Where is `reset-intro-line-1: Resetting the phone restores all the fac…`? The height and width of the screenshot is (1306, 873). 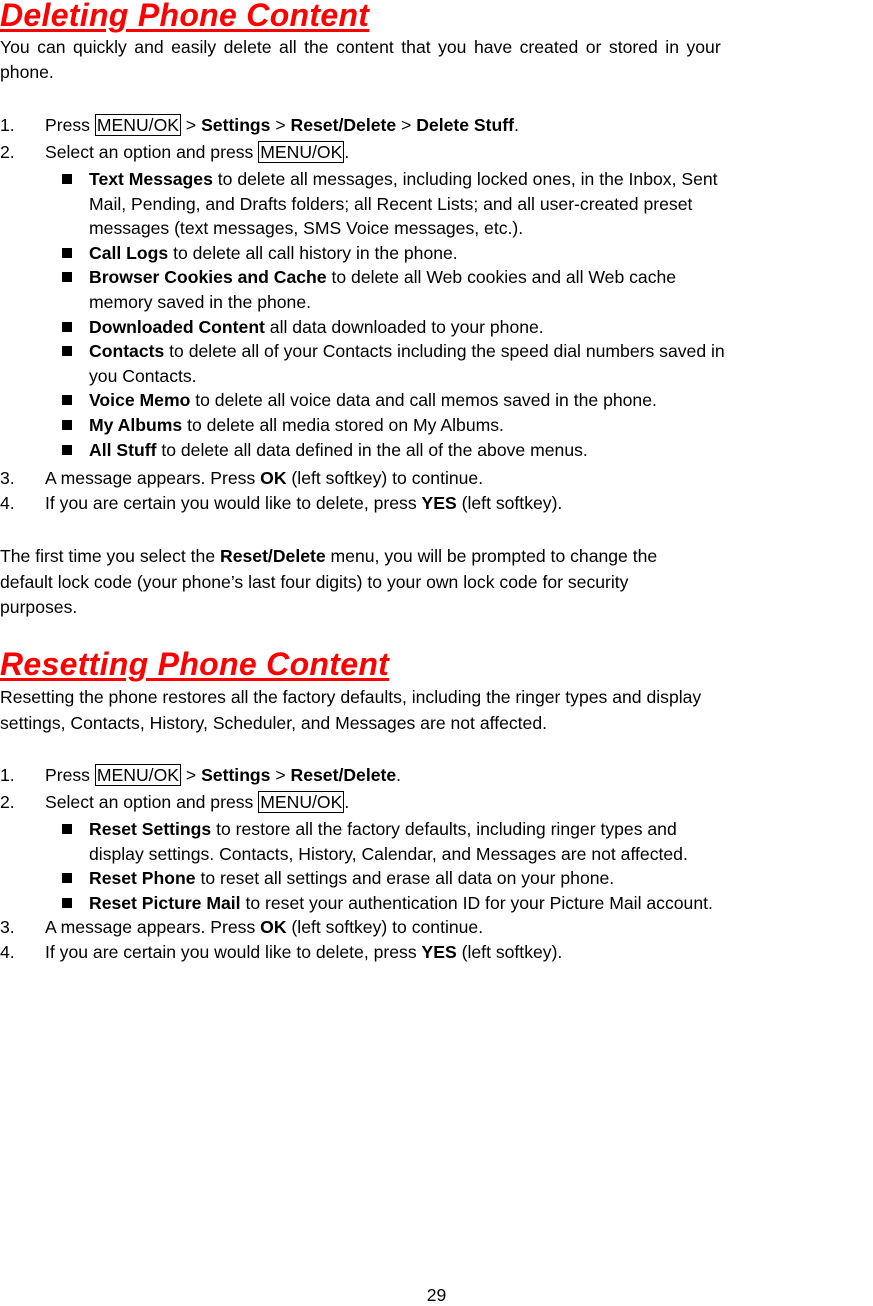 reset-intro-line-1: Resetting the phone restores all the fac… is located at coordinates (351, 697).